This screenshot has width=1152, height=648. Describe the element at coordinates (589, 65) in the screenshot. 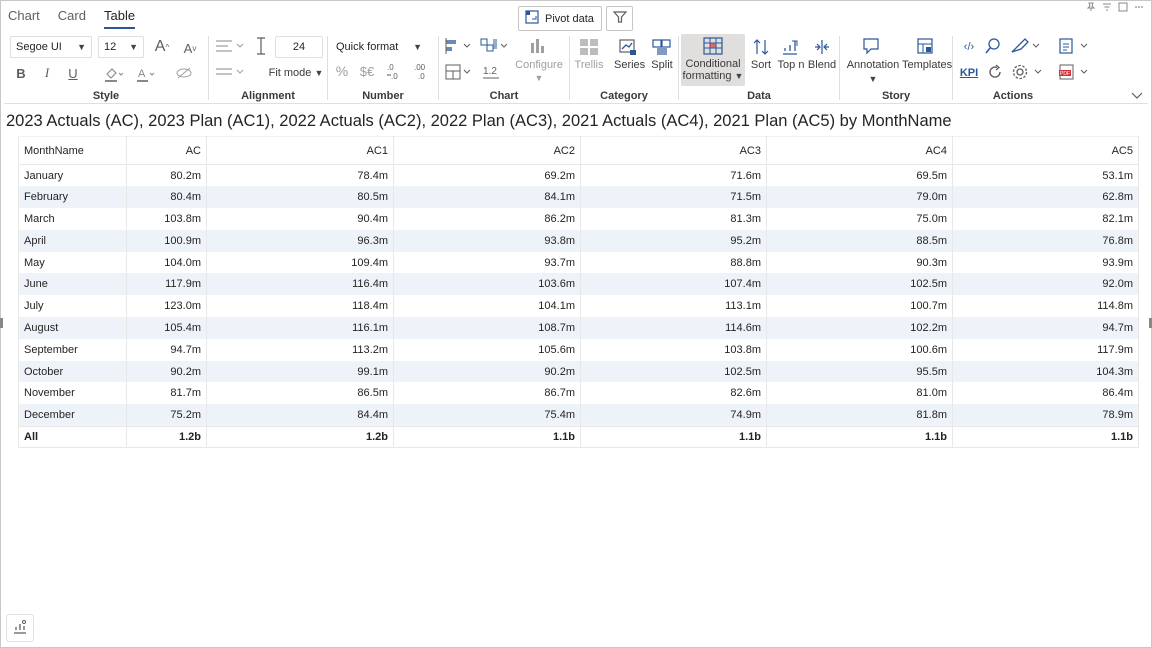

I see `trellis-button: Trellis` at that location.